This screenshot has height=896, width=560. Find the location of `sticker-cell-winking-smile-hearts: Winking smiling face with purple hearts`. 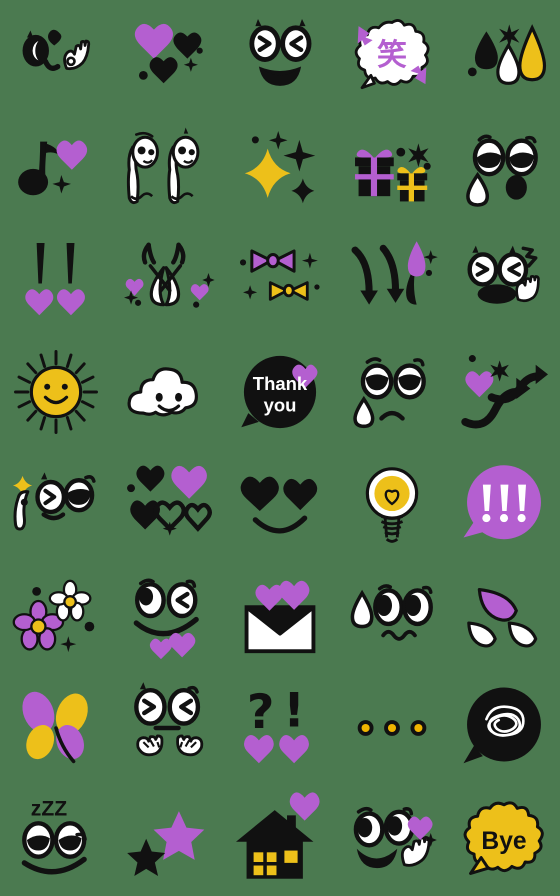

sticker-cell-winking-smile-hearts: Winking smiling face with purple hearts is located at coordinates (168, 616).